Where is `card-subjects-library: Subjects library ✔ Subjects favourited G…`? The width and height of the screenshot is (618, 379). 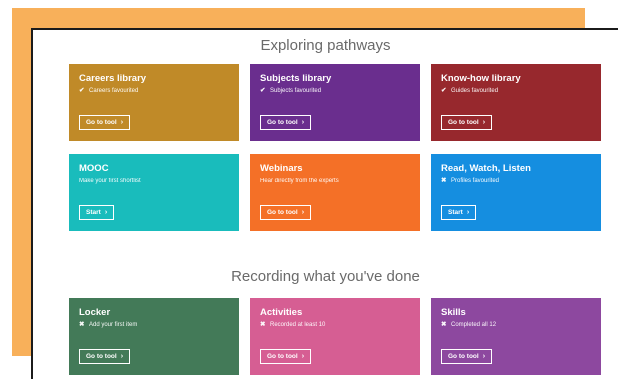 card-subjects-library: Subjects library ✔ Subjects favourited G… is located at coordinates (335, 102).